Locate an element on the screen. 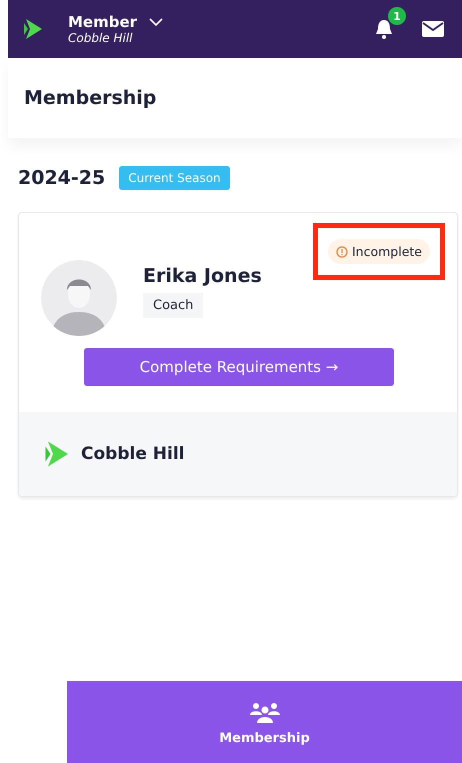 The height and width of the screenshot is (763, 462). role-label: Member is located at coordinates (103, 22).